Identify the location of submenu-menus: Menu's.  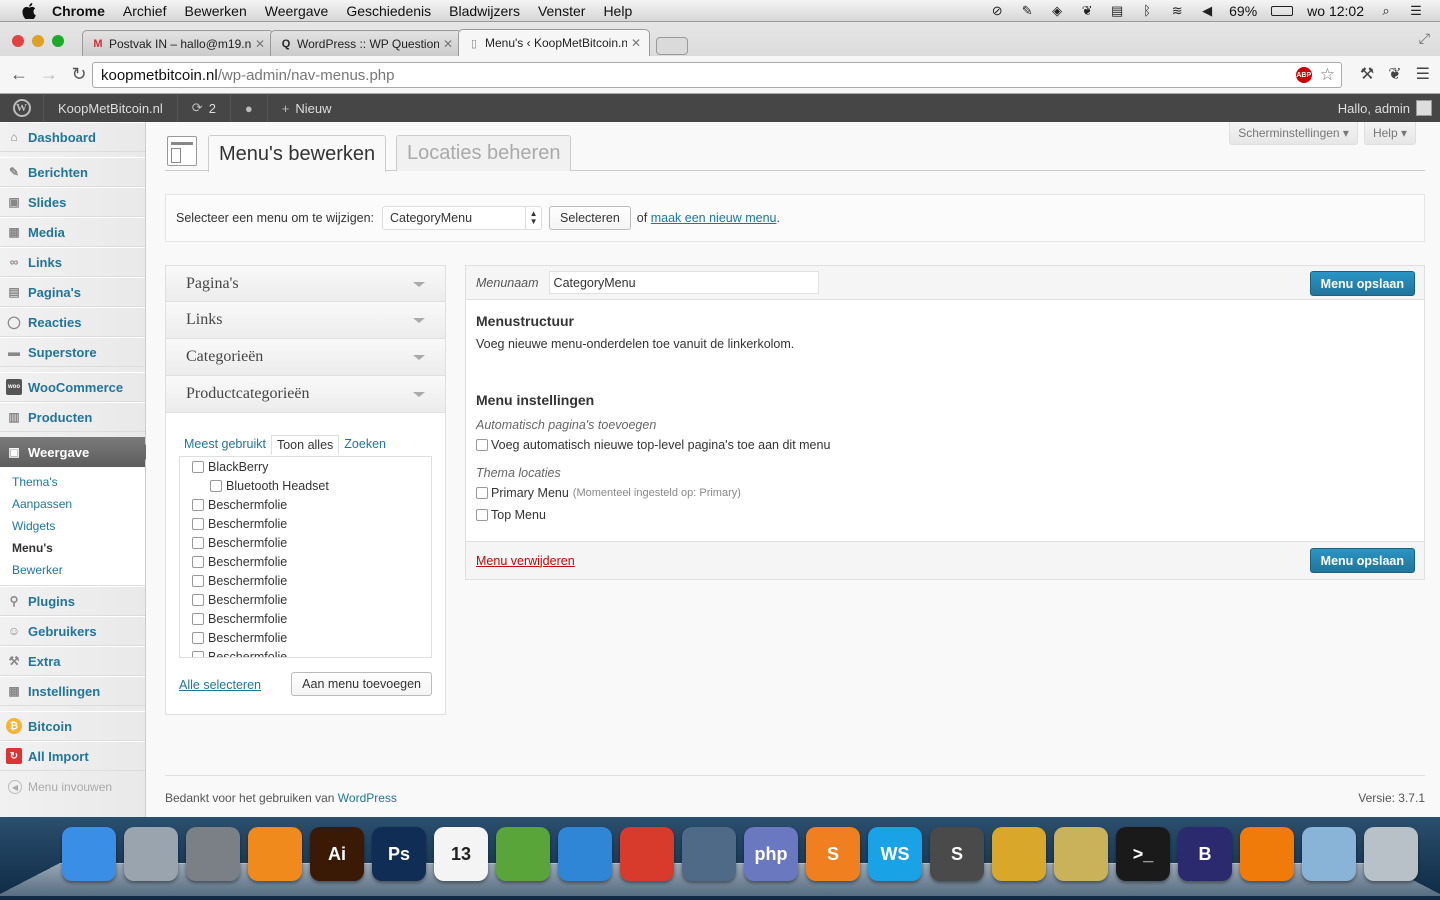
(72, 548).